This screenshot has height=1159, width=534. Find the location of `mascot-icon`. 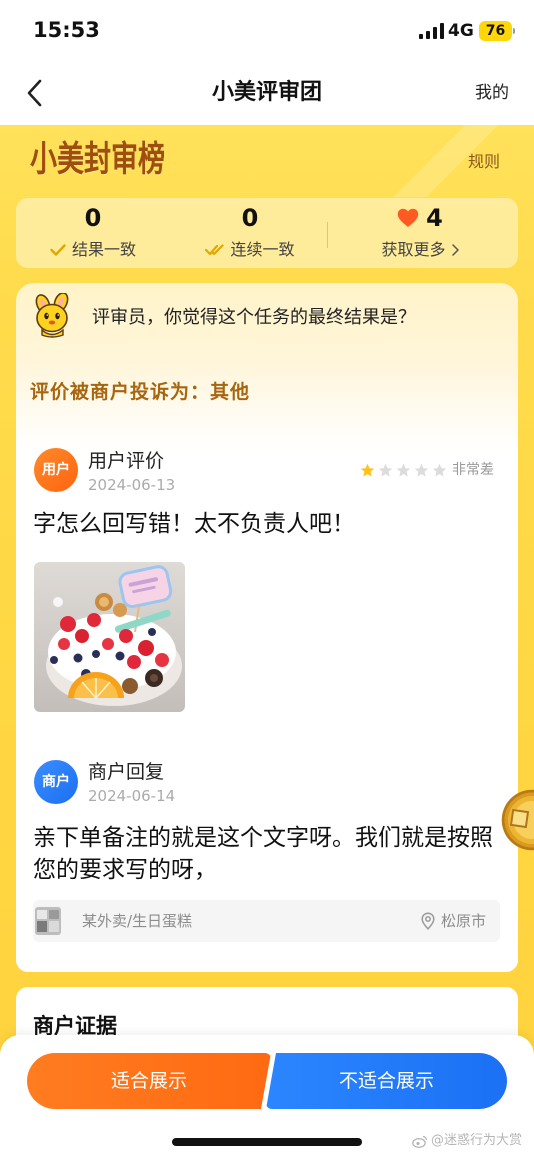

mascot-icon is located at coordinates (53, 316).